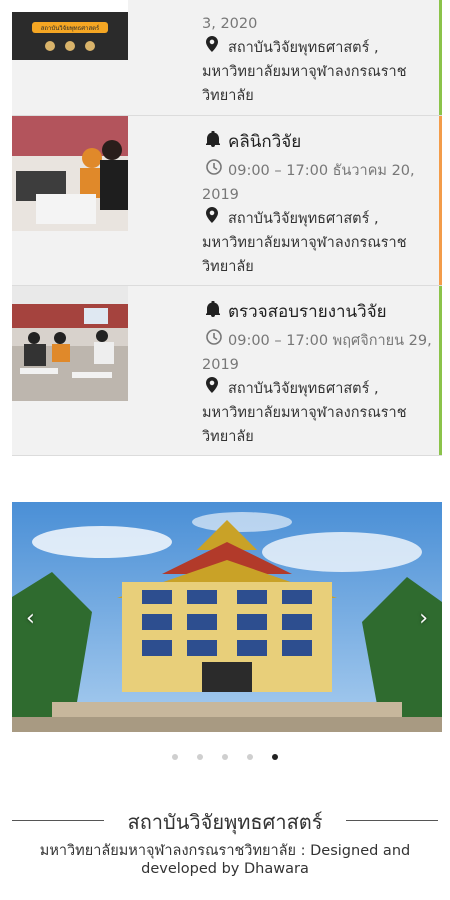 This screenshot has height=900, width=450. Describe the element at coordinates (423, 618) in the screenshot. I see `chevron-right-icon: ›` at that location.